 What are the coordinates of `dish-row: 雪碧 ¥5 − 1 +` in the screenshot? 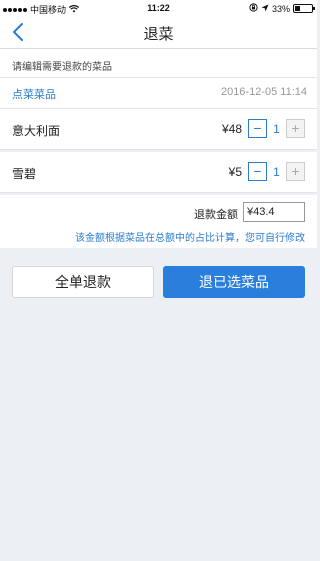 It's located at (158, 172).